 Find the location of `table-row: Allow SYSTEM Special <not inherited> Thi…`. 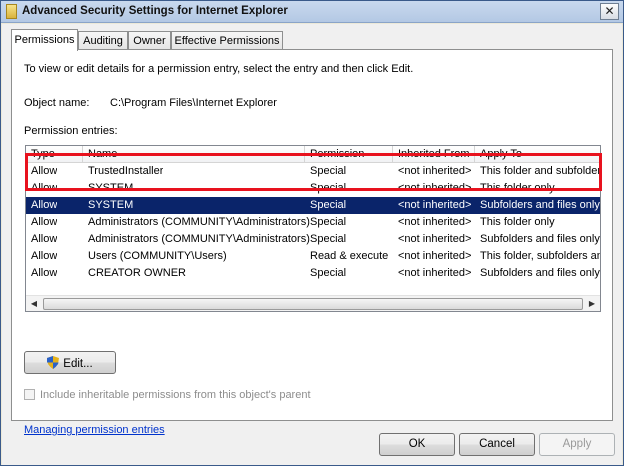

table-row: Allow SYSTEM Special <not inherited> Thi… is located at coordinates (313, 188).